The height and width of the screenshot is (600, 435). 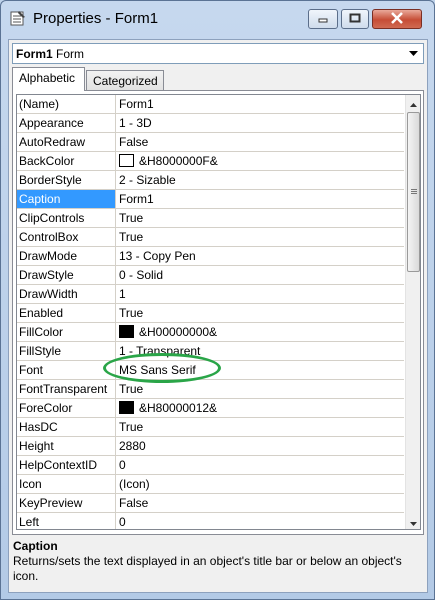 I want to click on property-name: DrawMode, so click(x=66, y=256).